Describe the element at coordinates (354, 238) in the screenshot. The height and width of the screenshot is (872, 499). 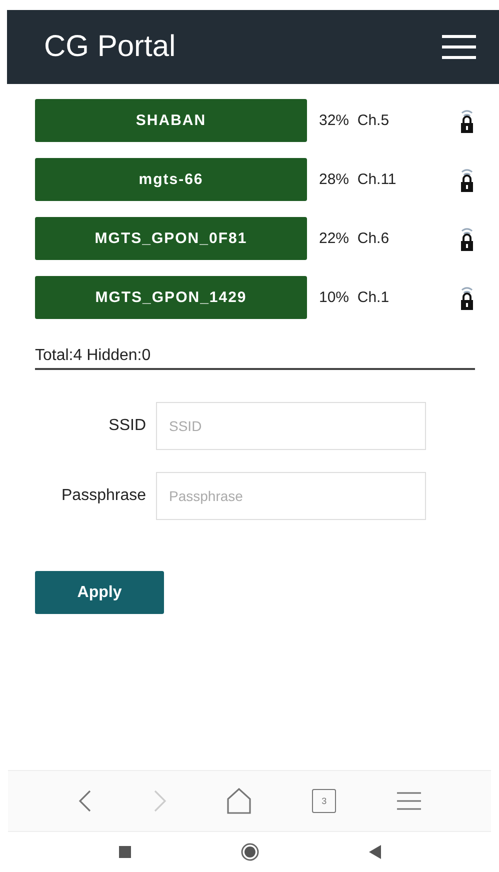
I see `signal-channel: 22% Ch.6` at that location.